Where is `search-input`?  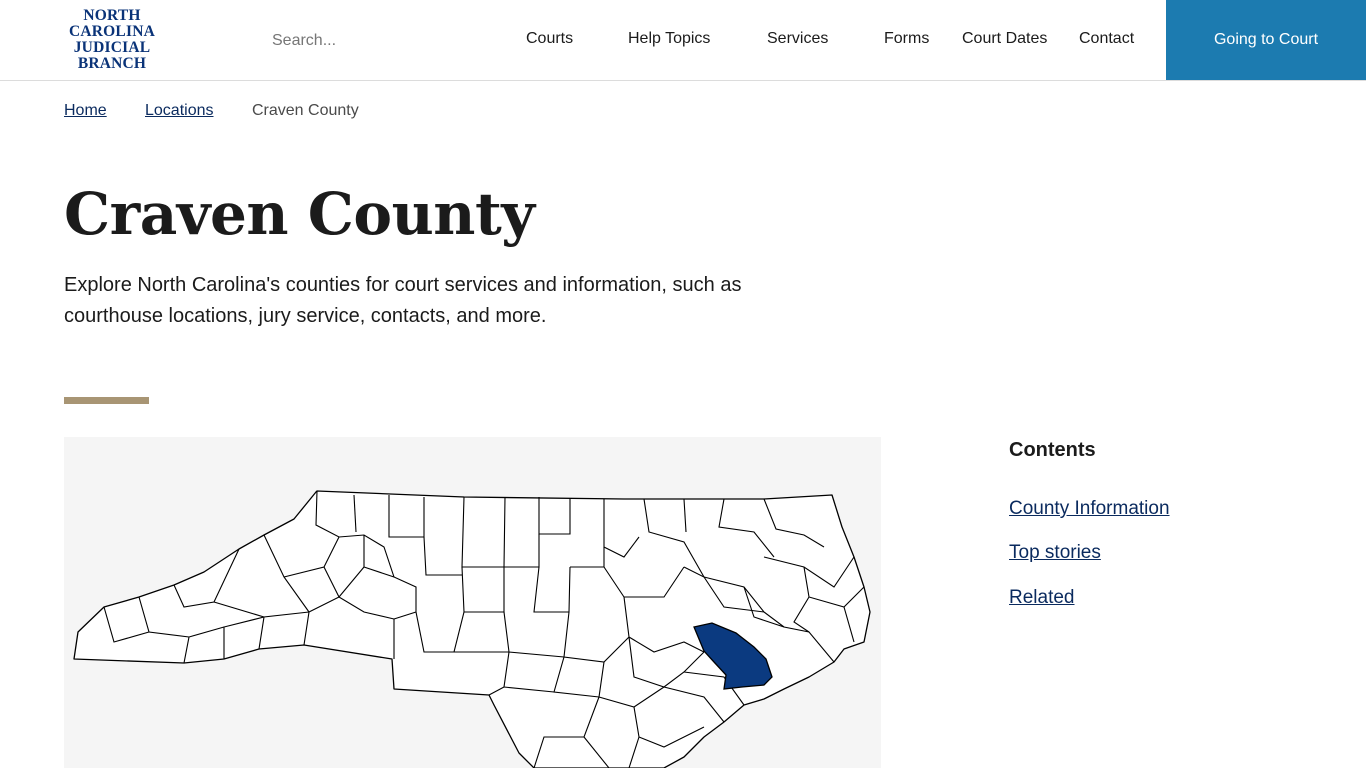
search-input is located at coordinates (372, 41).